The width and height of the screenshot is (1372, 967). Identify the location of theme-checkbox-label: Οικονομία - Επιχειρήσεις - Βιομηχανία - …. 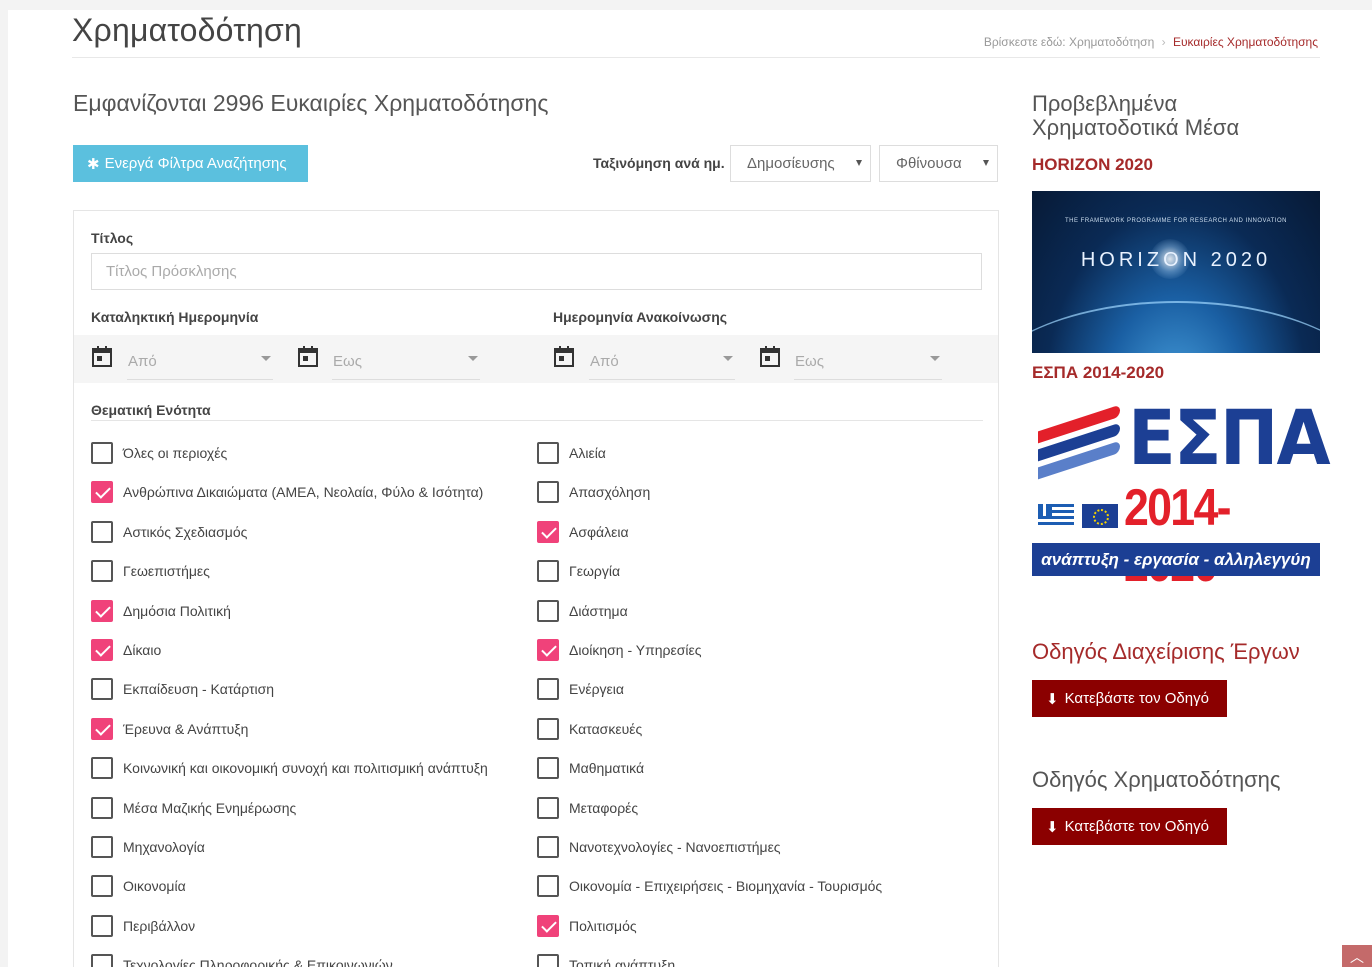
(726, 886).